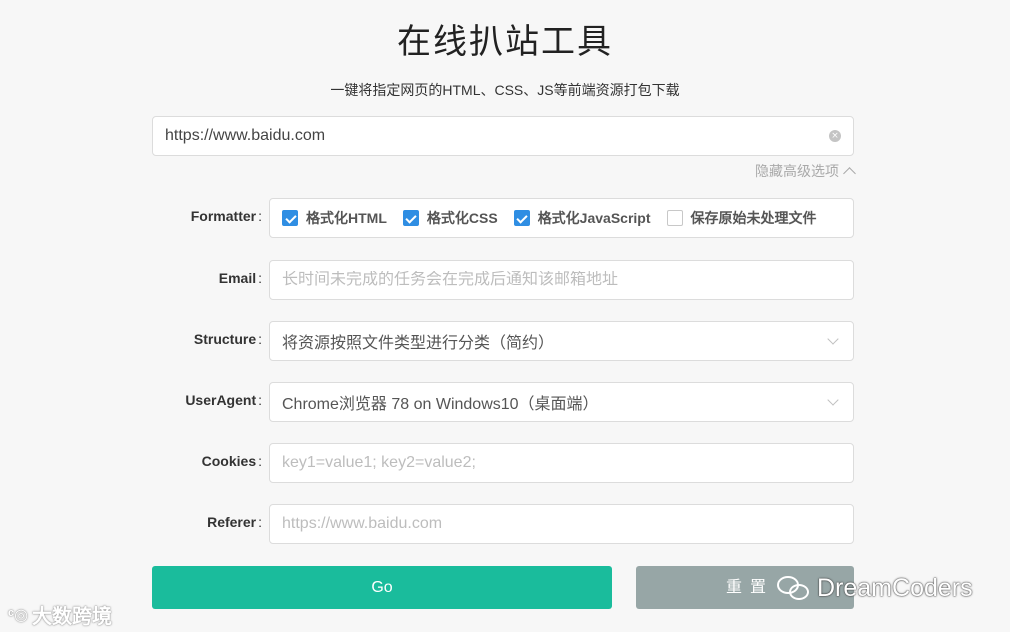 This screenshot has width=1010, height=632. Describe the element at coordinates (234, 522) in the screenshot. I see `referer-label: Referer:` at that location.